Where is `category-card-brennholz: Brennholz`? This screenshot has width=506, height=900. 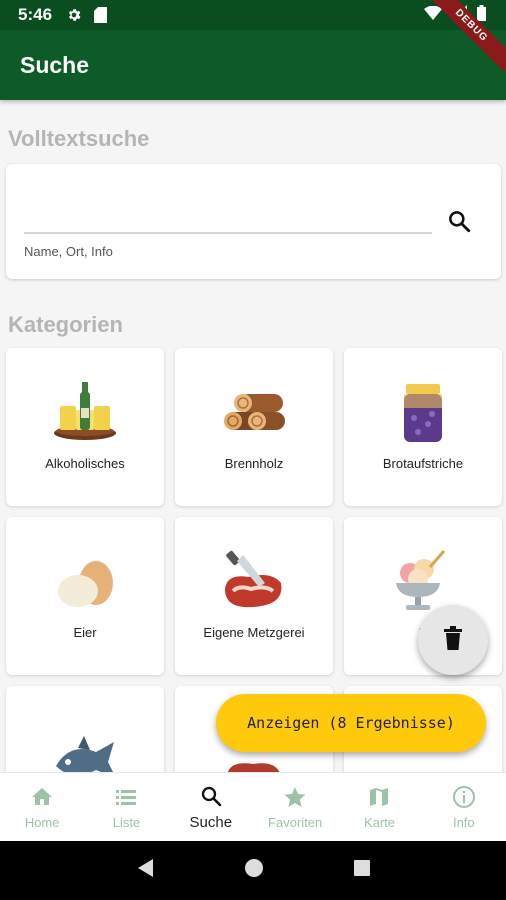
category-card-brennholz: Brennholz is located at coordinates (254, 427).